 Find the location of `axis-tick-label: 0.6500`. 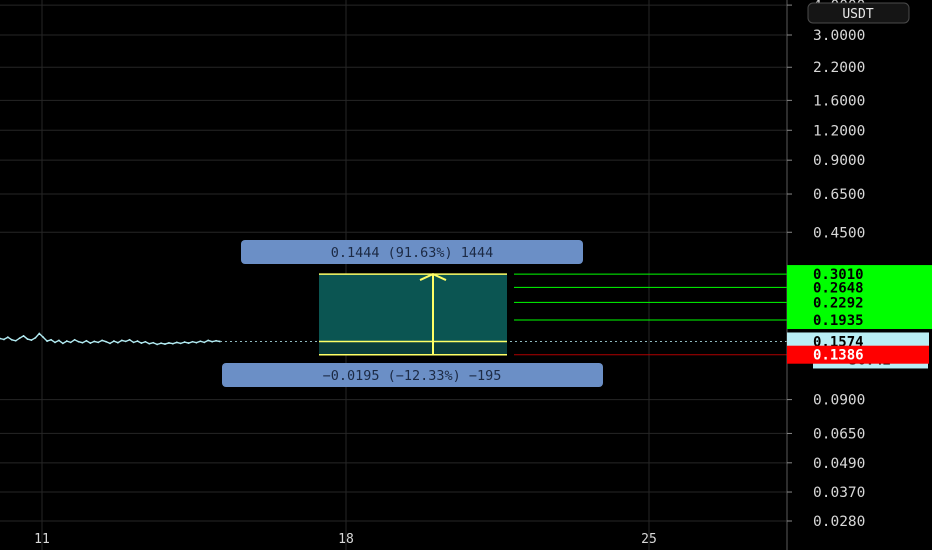

axis-tick-label: 0.6500 is located at coordinates (839, 195).